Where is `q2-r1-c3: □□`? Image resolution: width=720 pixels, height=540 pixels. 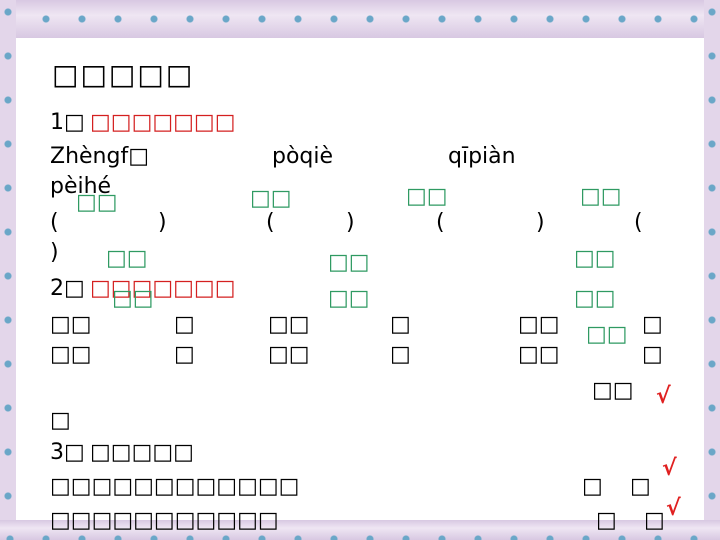 q2-r1-c3: □□ is located at coordinates (289, 324).